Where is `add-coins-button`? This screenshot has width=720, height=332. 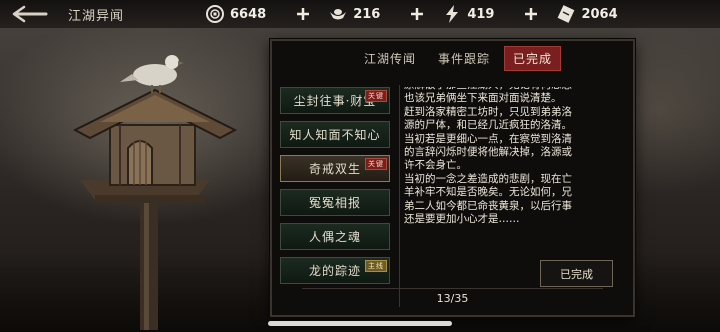
add-coins-button is located at coordinates (303, 14).